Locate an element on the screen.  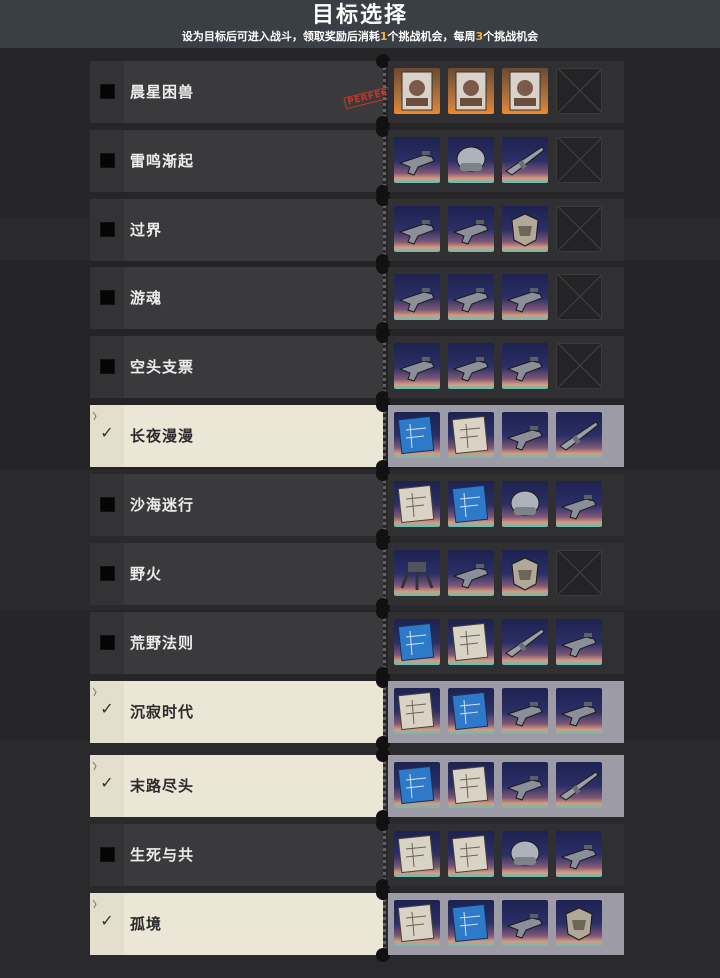
target-row-header: ✓ 长夜漫漫 is located at coordinates (236, 436).